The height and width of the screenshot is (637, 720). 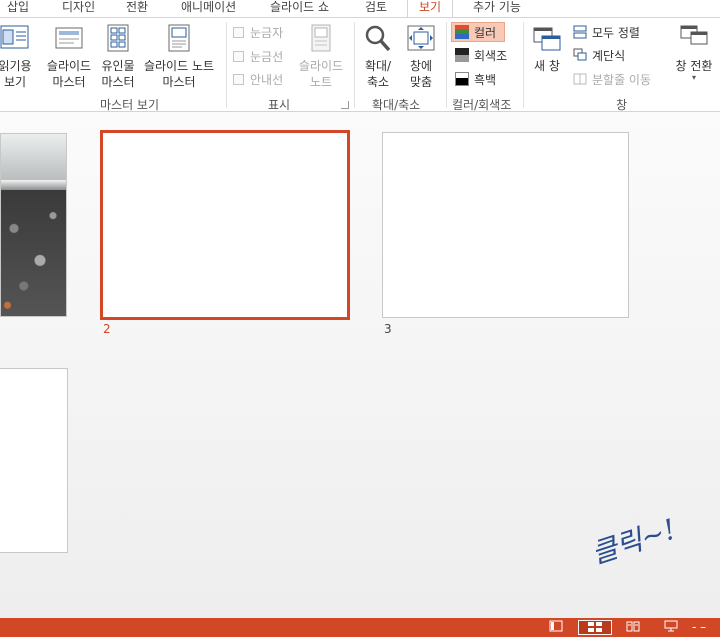 What do you see at coordinates (378, 38) in the screenshot?
I see `magnifier-icon` at bounding box center [378, 38].